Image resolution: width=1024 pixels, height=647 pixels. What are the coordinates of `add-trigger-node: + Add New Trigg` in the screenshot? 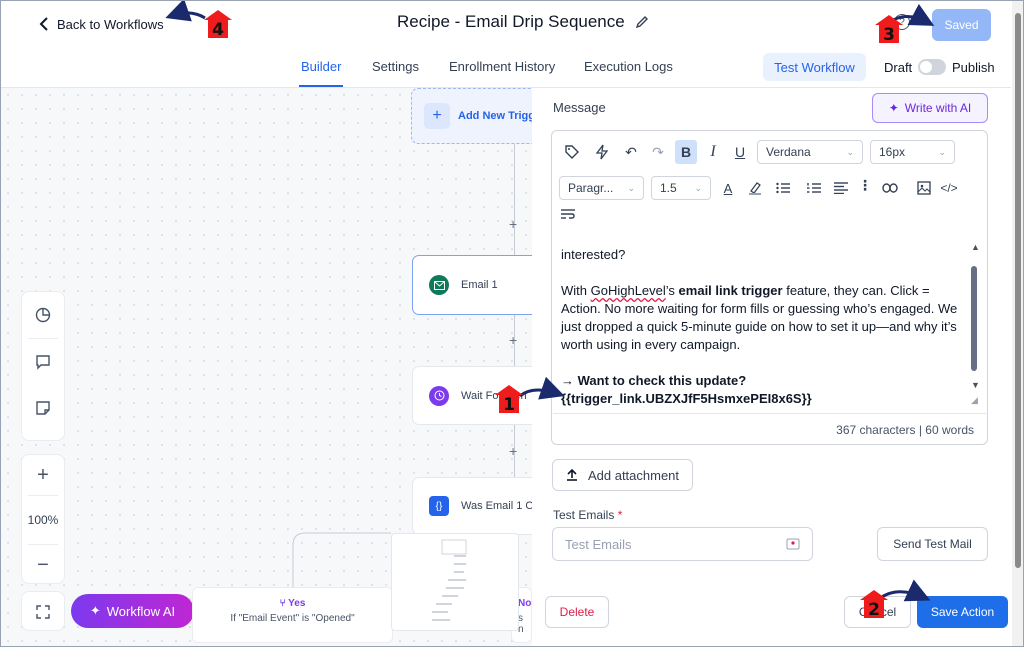 It's located at (476, 116).